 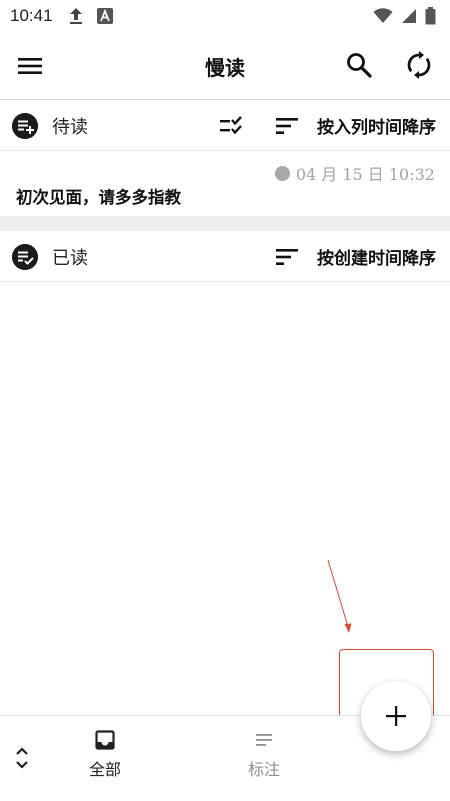 What do you see at coordinates (22, 758) in the screenshot?
I see `expand-icon` at bounding box center [22, 758].